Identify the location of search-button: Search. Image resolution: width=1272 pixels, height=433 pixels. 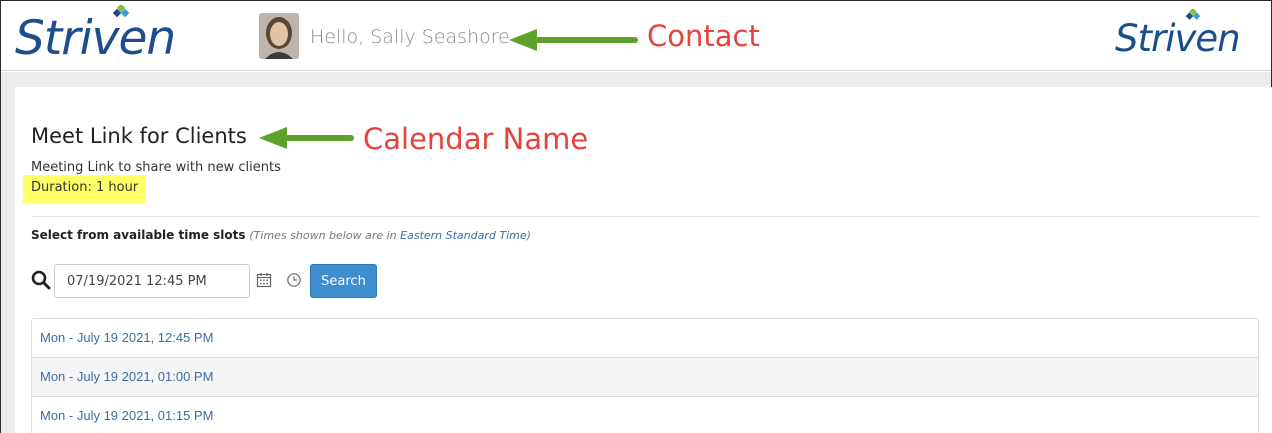
(343, 281).